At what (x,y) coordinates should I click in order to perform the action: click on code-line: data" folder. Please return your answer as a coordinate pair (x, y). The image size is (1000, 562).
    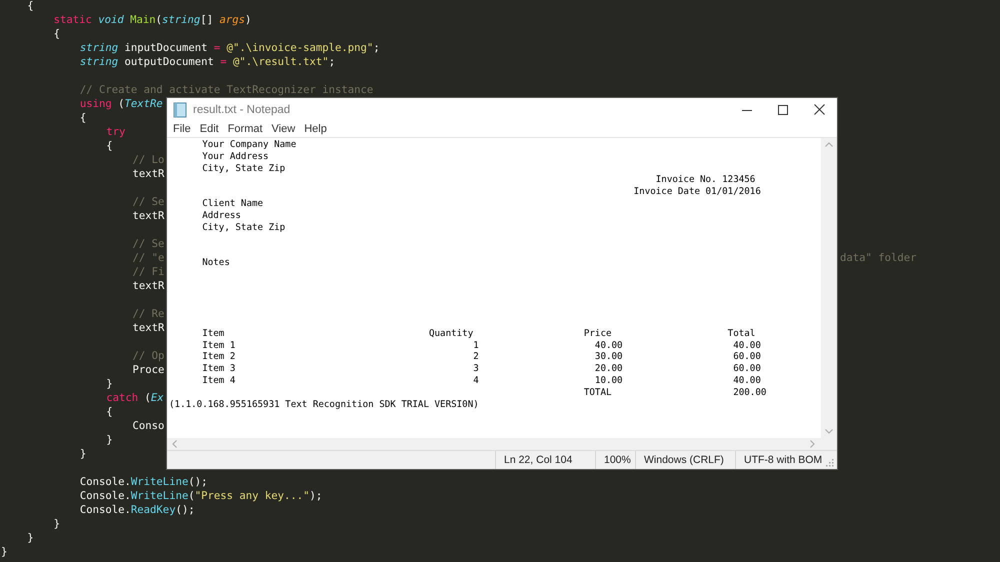
    Looking at the image, I should click on (878, 258).